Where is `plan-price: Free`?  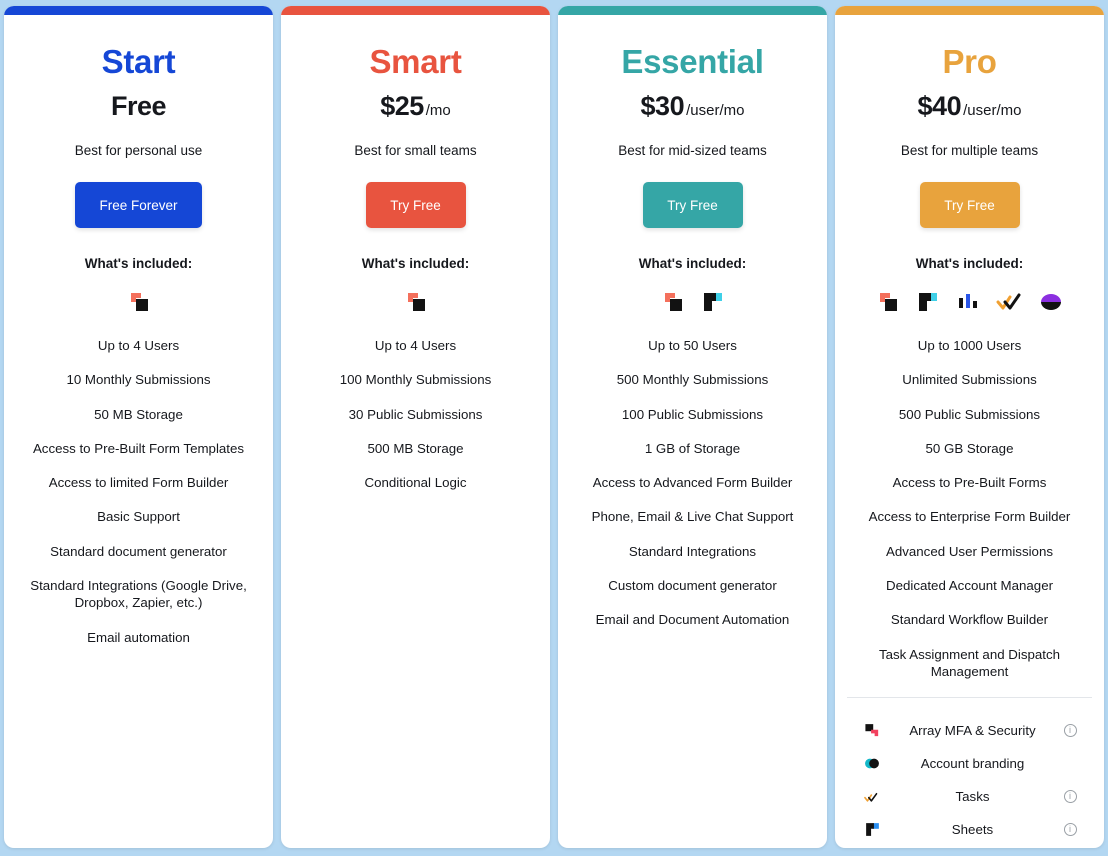 plan-price: Free is located at coordinates (138, 106).